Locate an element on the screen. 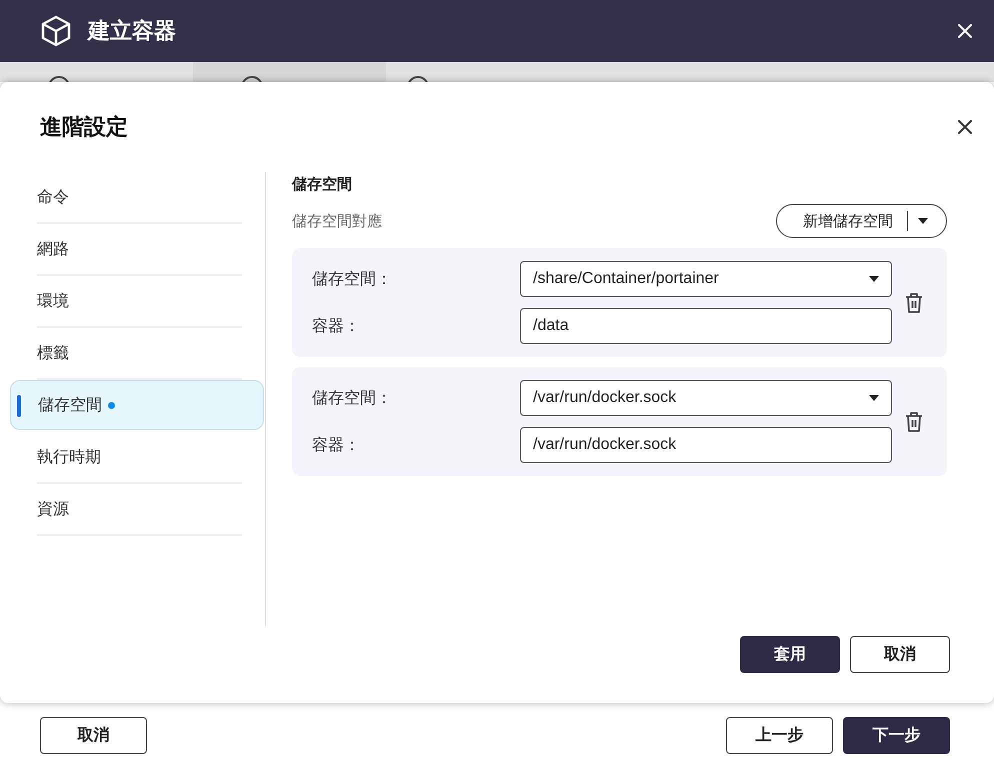 Image resolution: width=994 pixels, height=779 pixels. input-field: /var/run/docker.sock is located at coordinates (706, 445).